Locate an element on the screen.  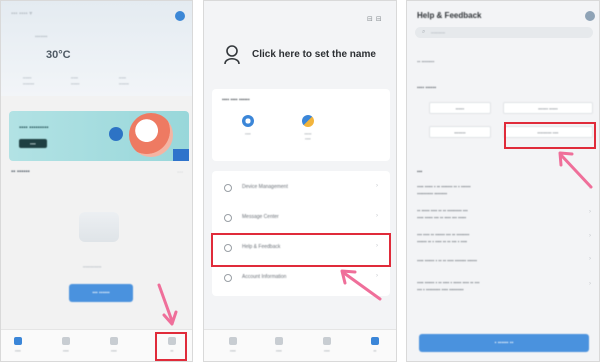
temperature-value: 30°C is located at coordinates (58, 55).